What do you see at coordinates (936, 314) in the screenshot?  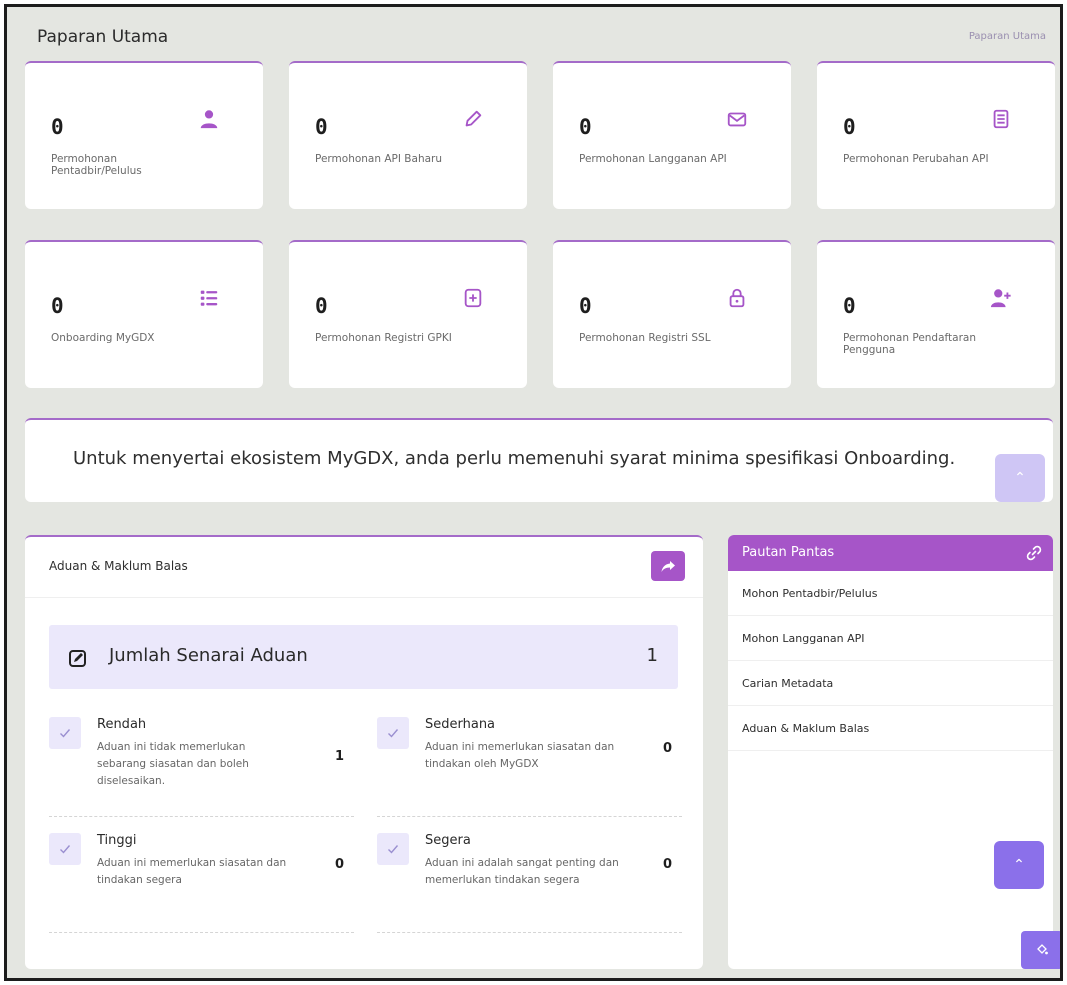 I see `stat-card-pendaftaran-pengguna: 0 Permohonan Pendaftaran Pengguna` at bounding box center [936, 314].